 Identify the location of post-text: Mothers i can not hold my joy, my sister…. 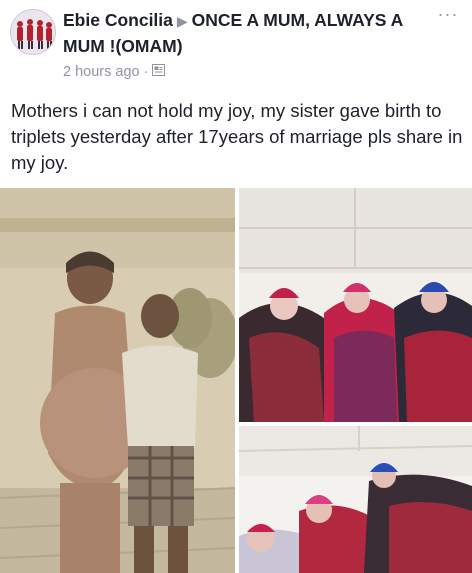
(237, 136).